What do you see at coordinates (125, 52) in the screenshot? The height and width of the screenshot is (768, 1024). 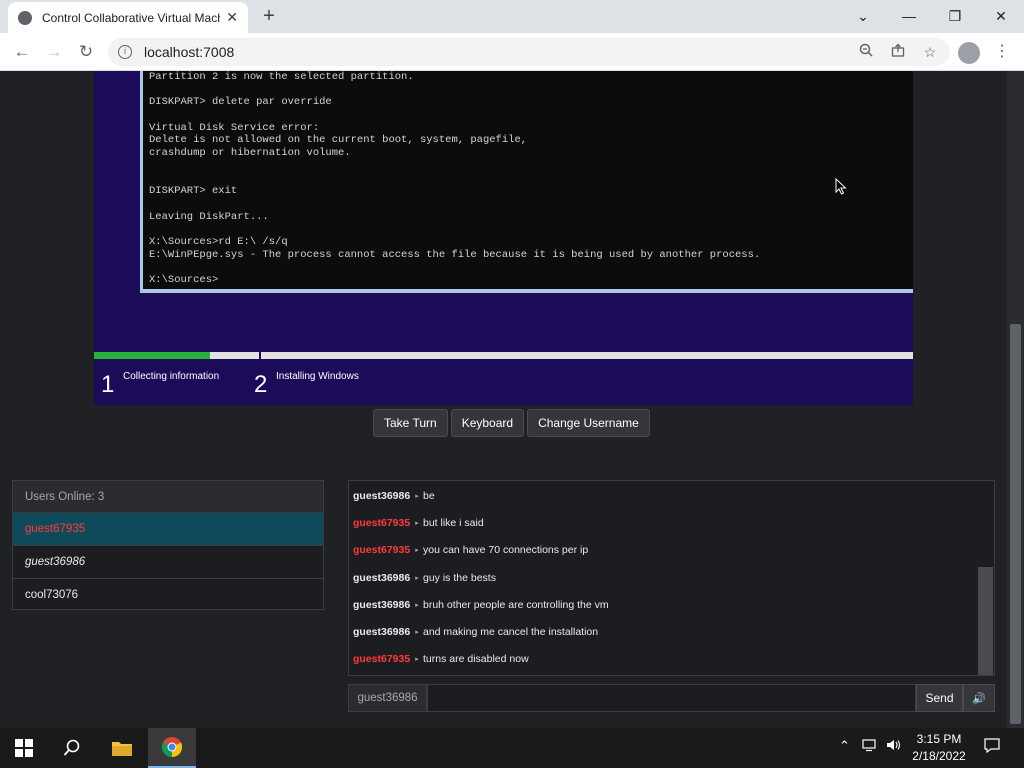 I see `site-info-icon: i` at bounding box center [125, 52].